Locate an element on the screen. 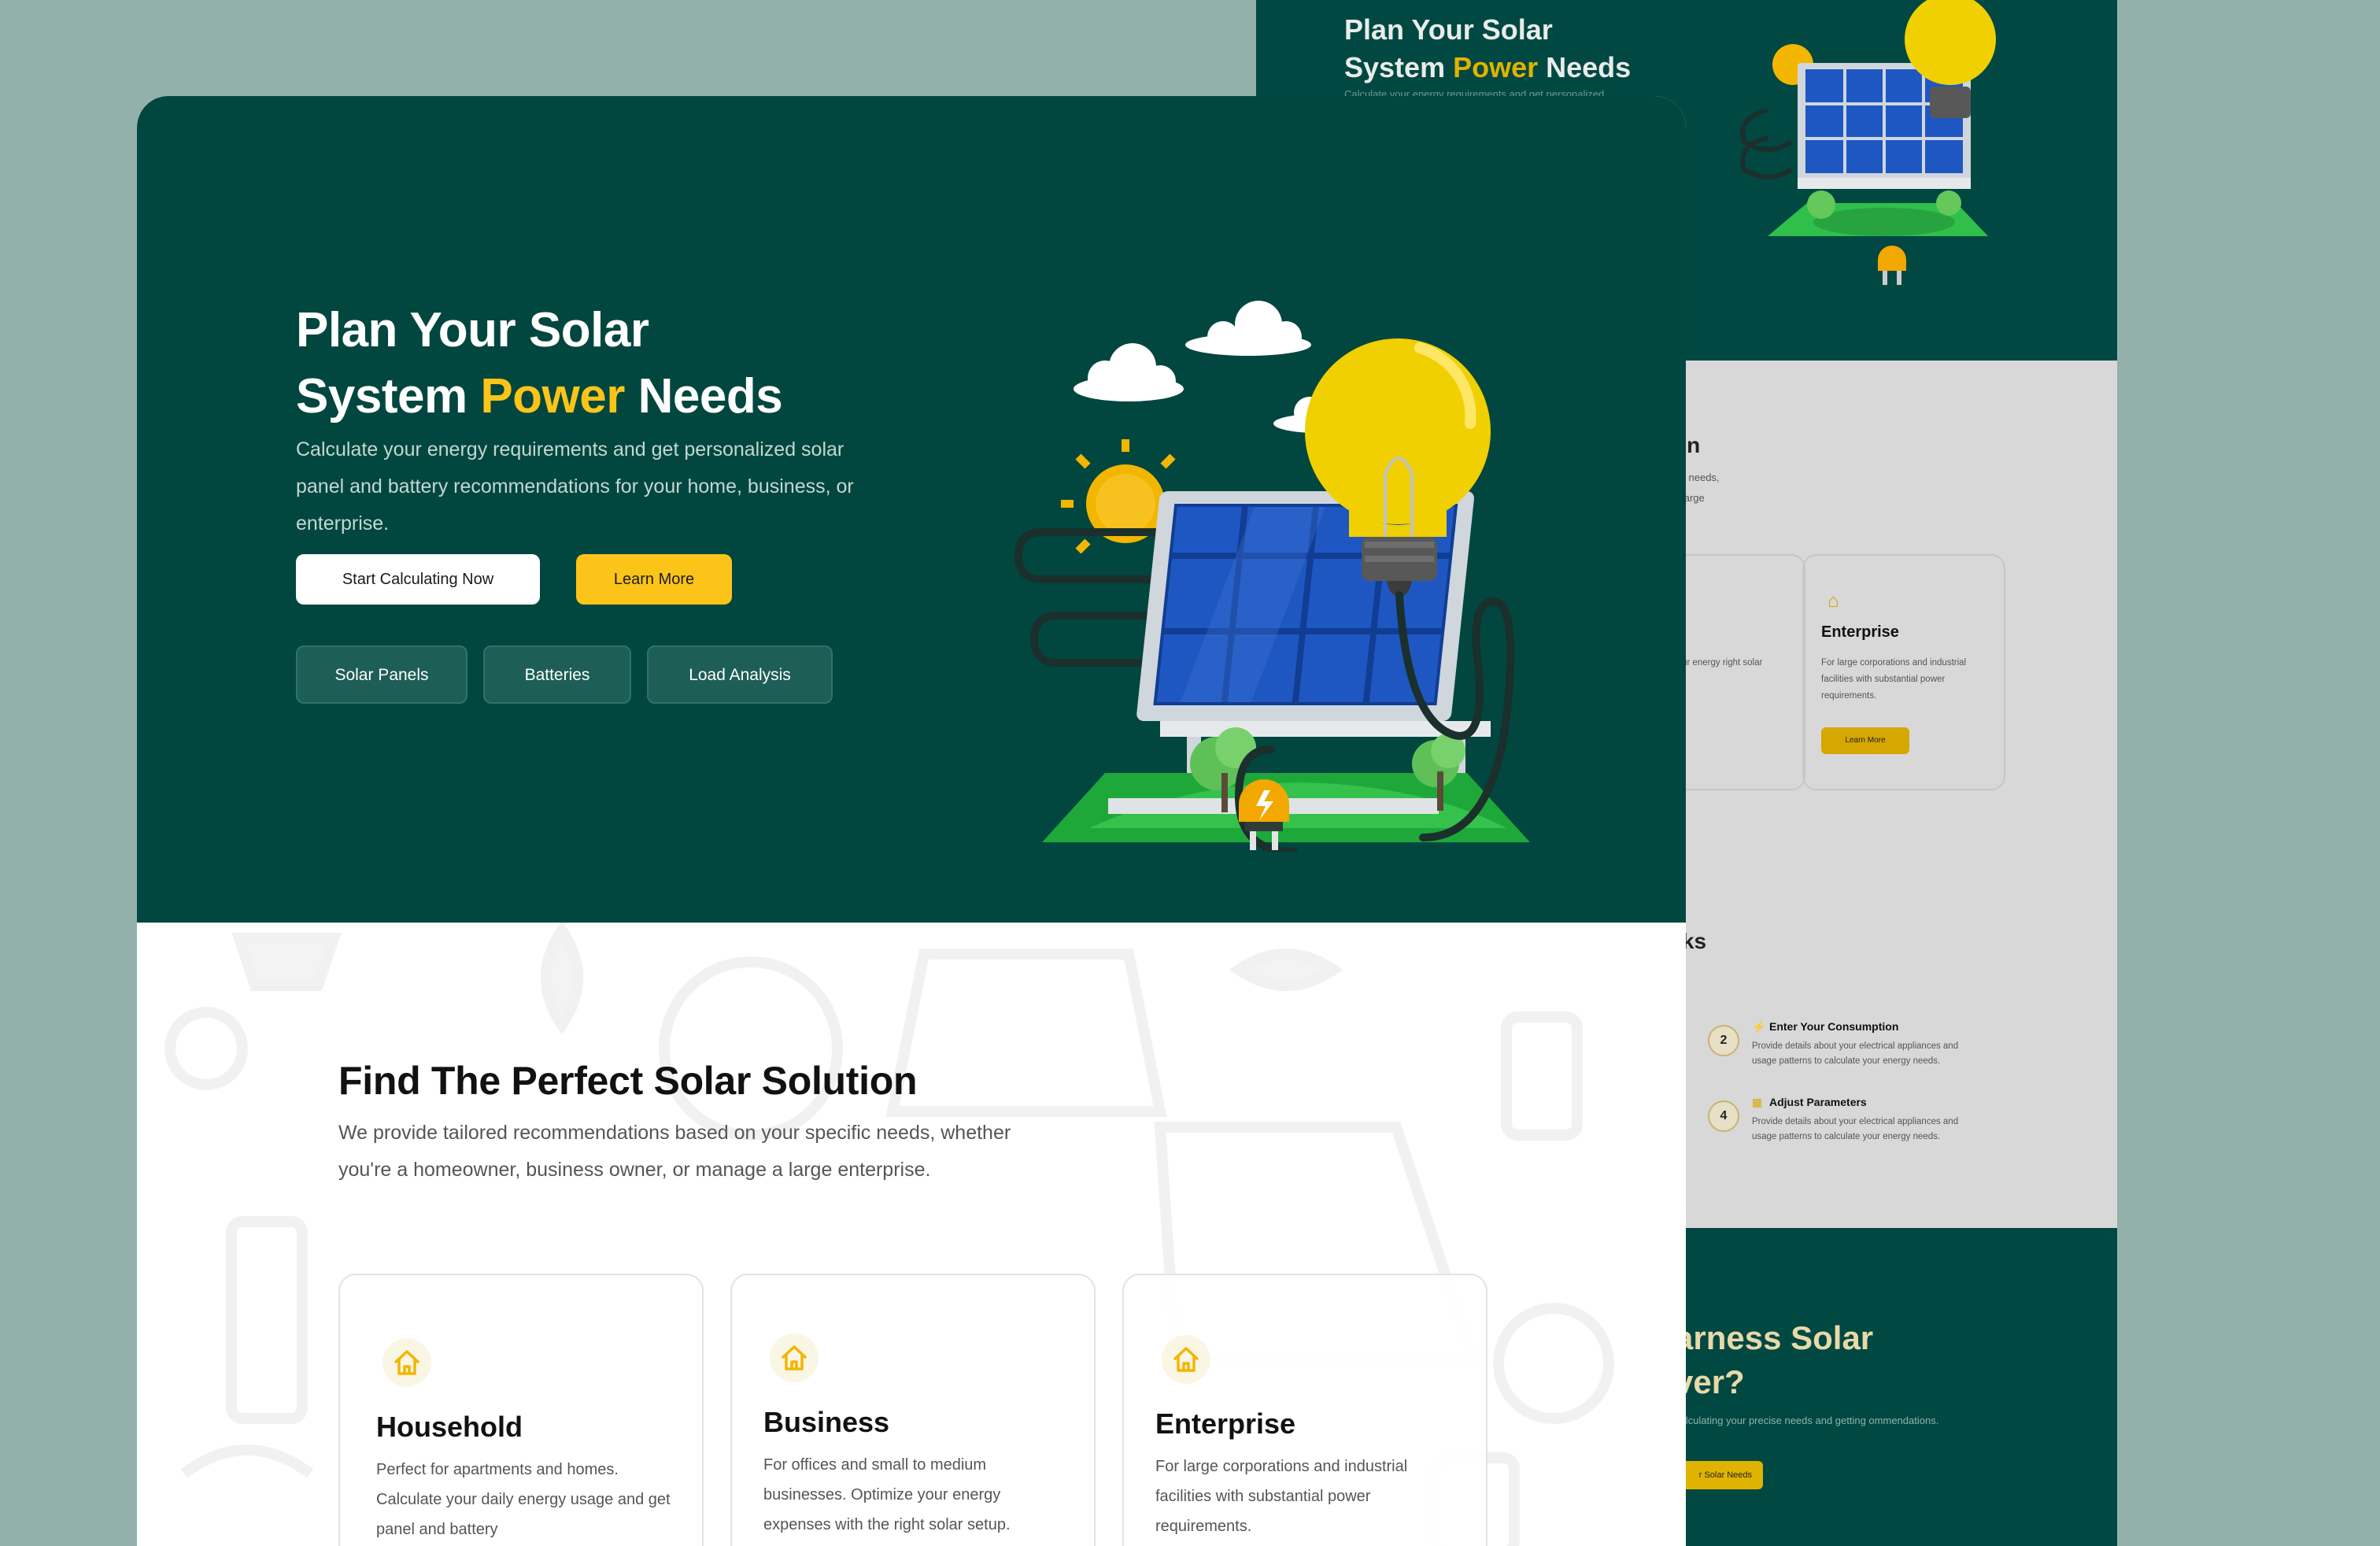 This screenshot has height=1546, width=2380. step-title: Adjust Parameters is located at coordinates (1818, 1102).